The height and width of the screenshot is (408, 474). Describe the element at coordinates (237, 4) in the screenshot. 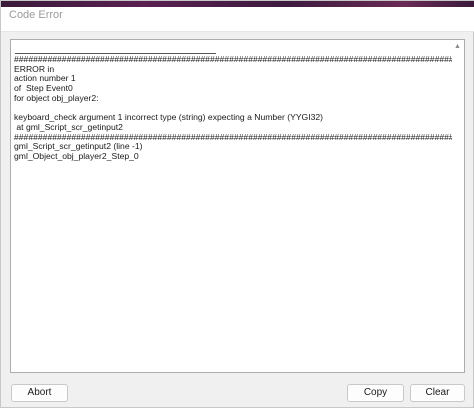

I see `desktop-background-strip` at that location.